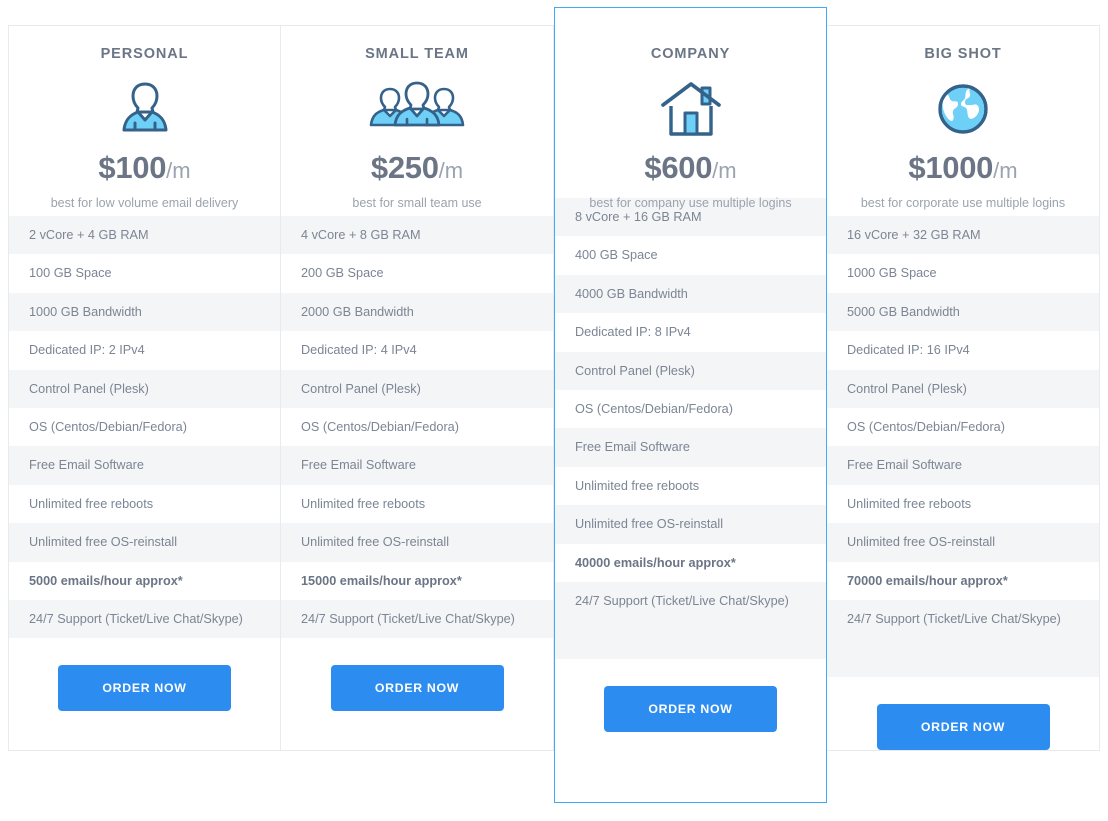 This screenshot has width=1108, height=821. Describe the element at coordinates (963, 235) in the screenshot. I see `feature-item: 16 vCore + 32 GB RAM` at that location.